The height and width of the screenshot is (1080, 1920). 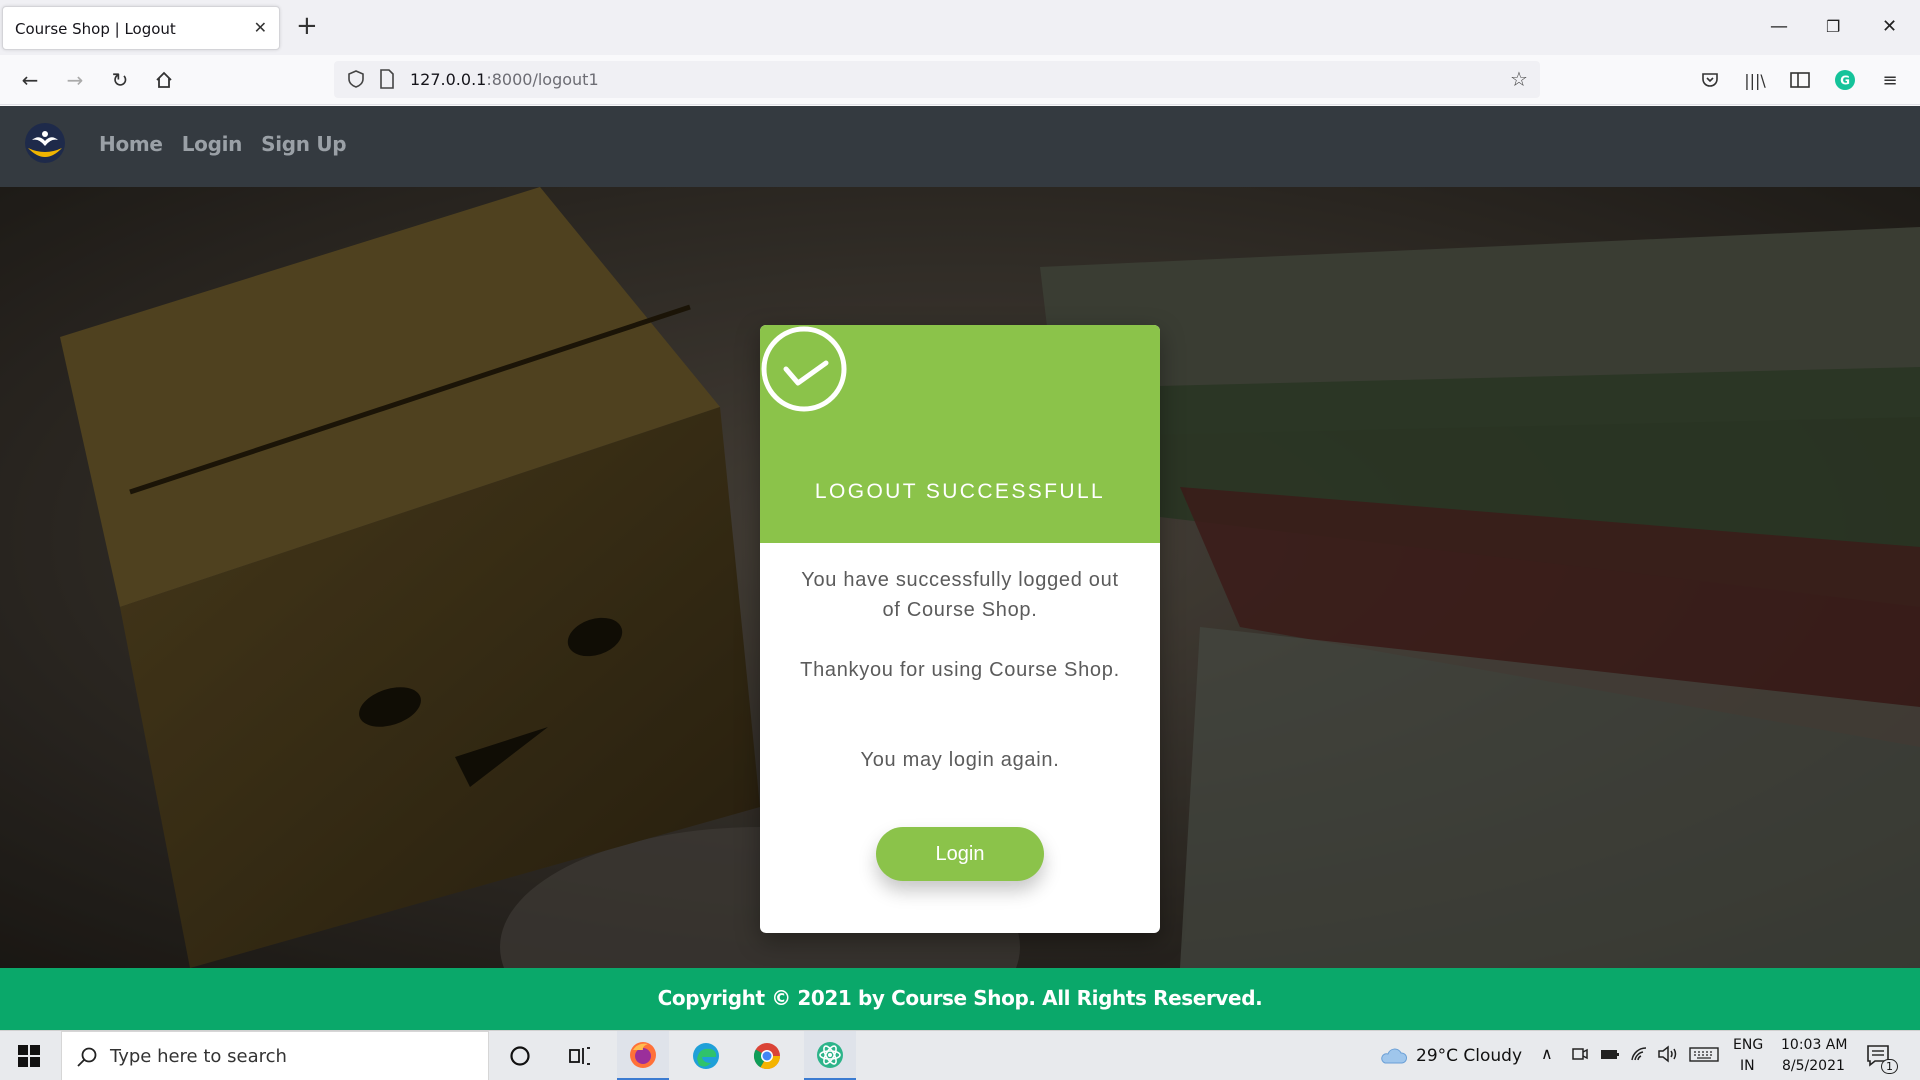 I want to click on close-window-icon: ✕, so click(x=1889, y=27).